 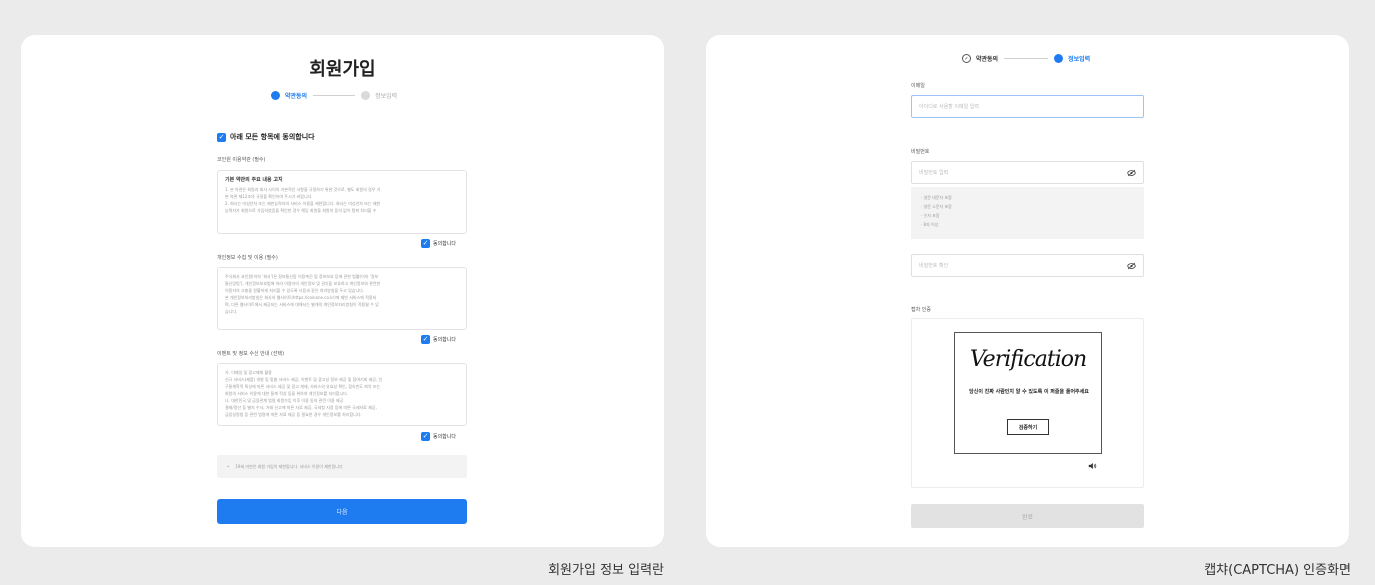 I want to click on email-placeholder: 아이디로 사용할 이메일 입력, so click(x=949, y=107).